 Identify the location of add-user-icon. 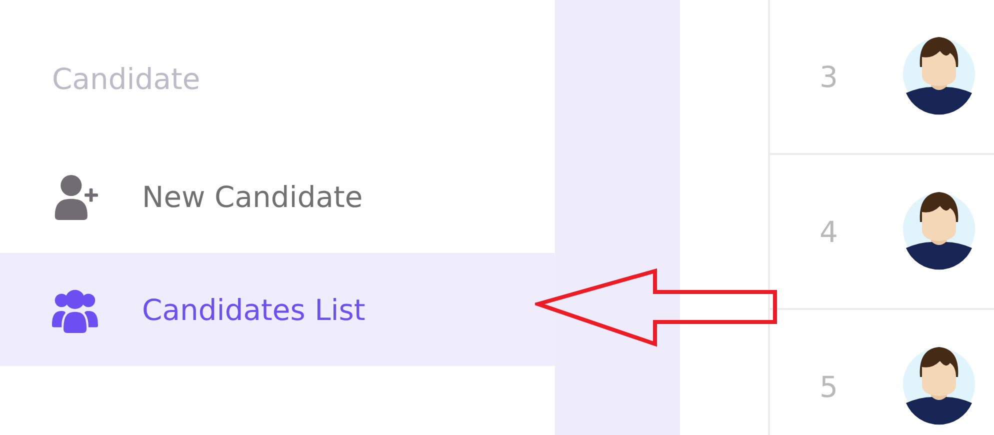
(75, 197).